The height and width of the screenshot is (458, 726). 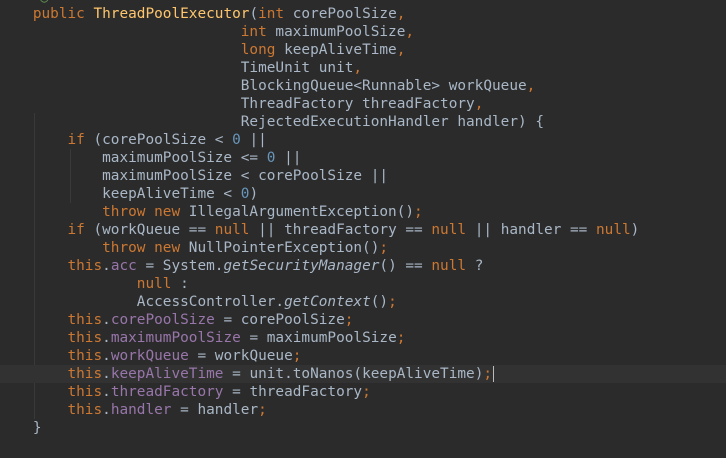 What do you see at coordinates (184, 68) in the screenshot?
I see `code-token: TimeUnit unit` at bounding box center [184, 68].